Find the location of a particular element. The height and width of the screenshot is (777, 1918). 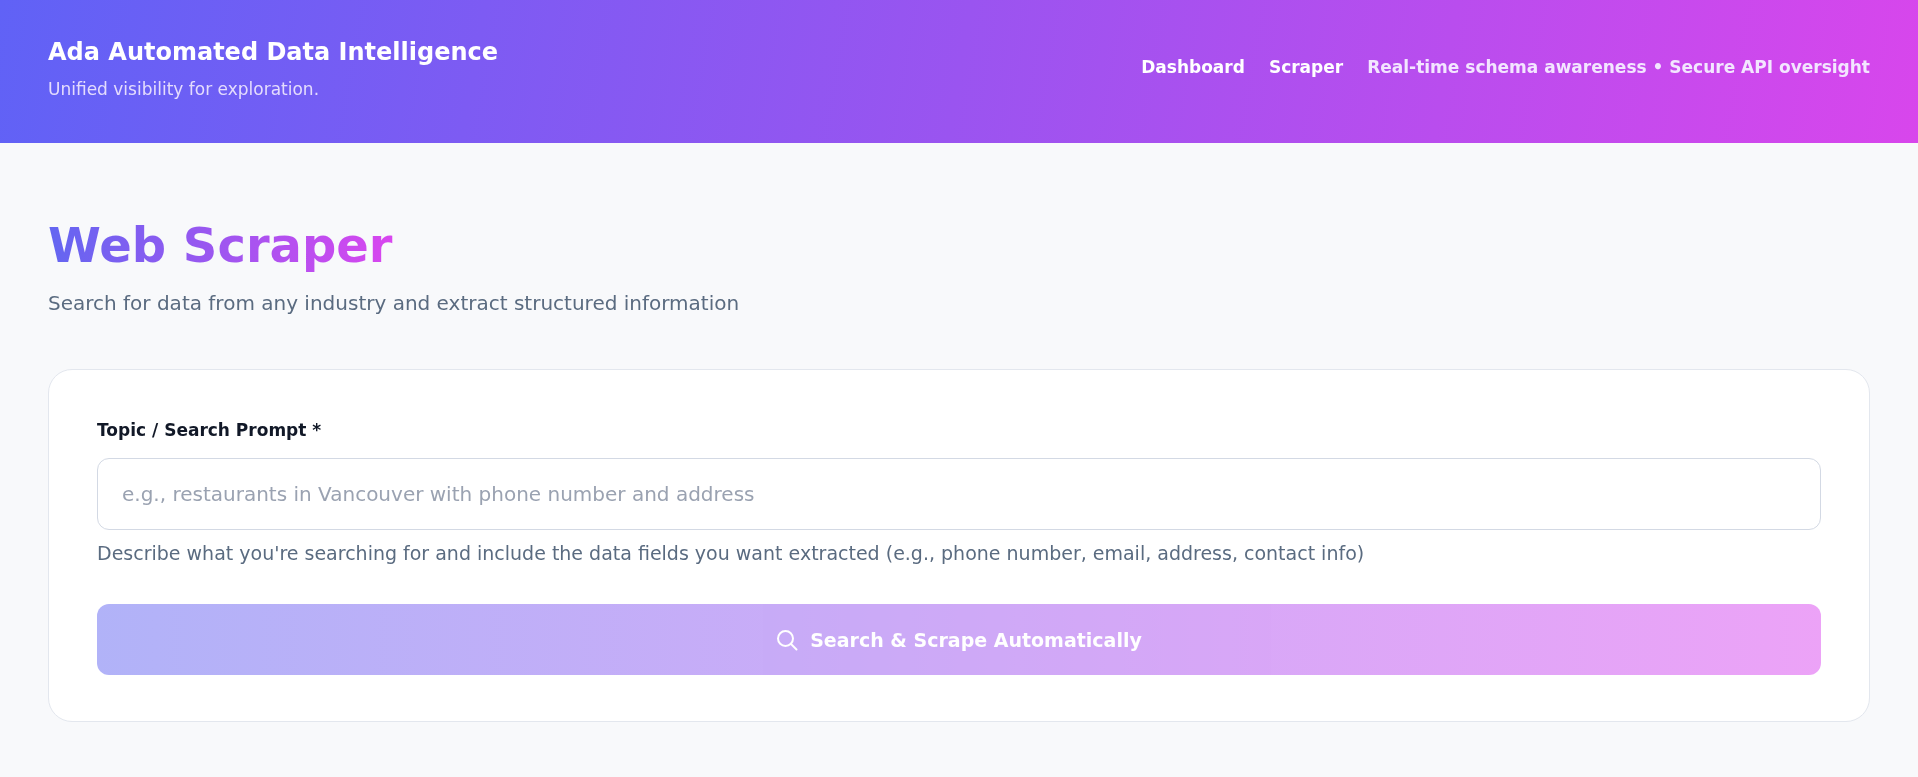

page-subtitle: Search for data from any industry and extract structured information is located at coordinates (394, 303).